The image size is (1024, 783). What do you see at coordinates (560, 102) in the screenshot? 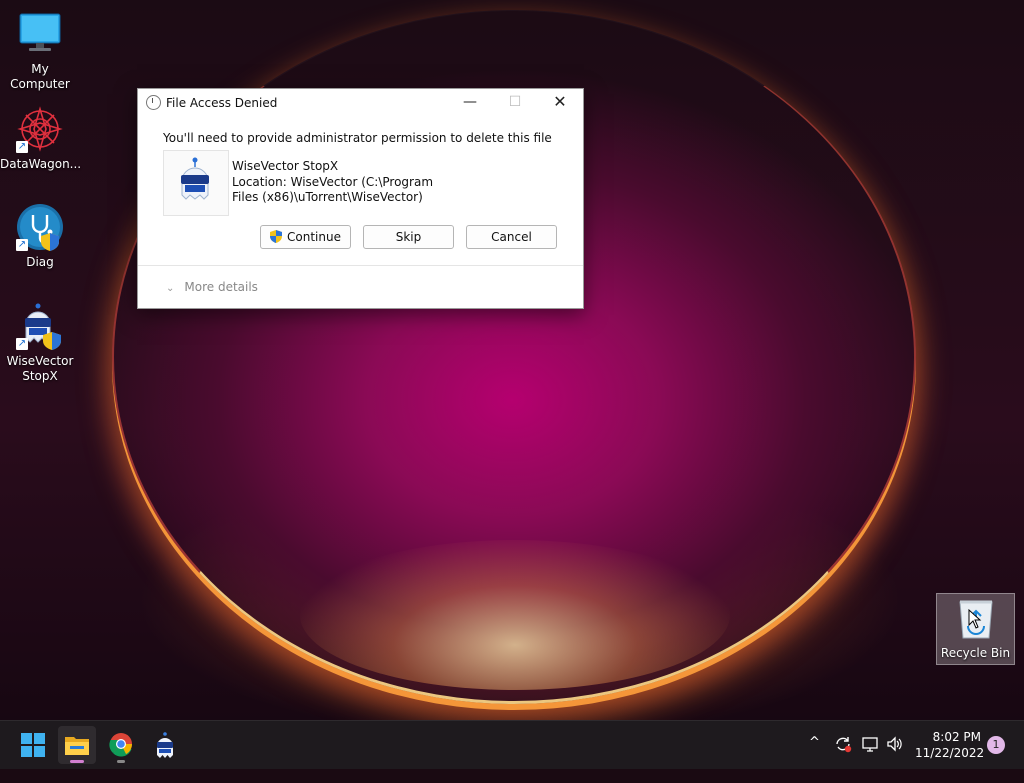
I see `close-button: ✕` at bounding box center [560, 102].